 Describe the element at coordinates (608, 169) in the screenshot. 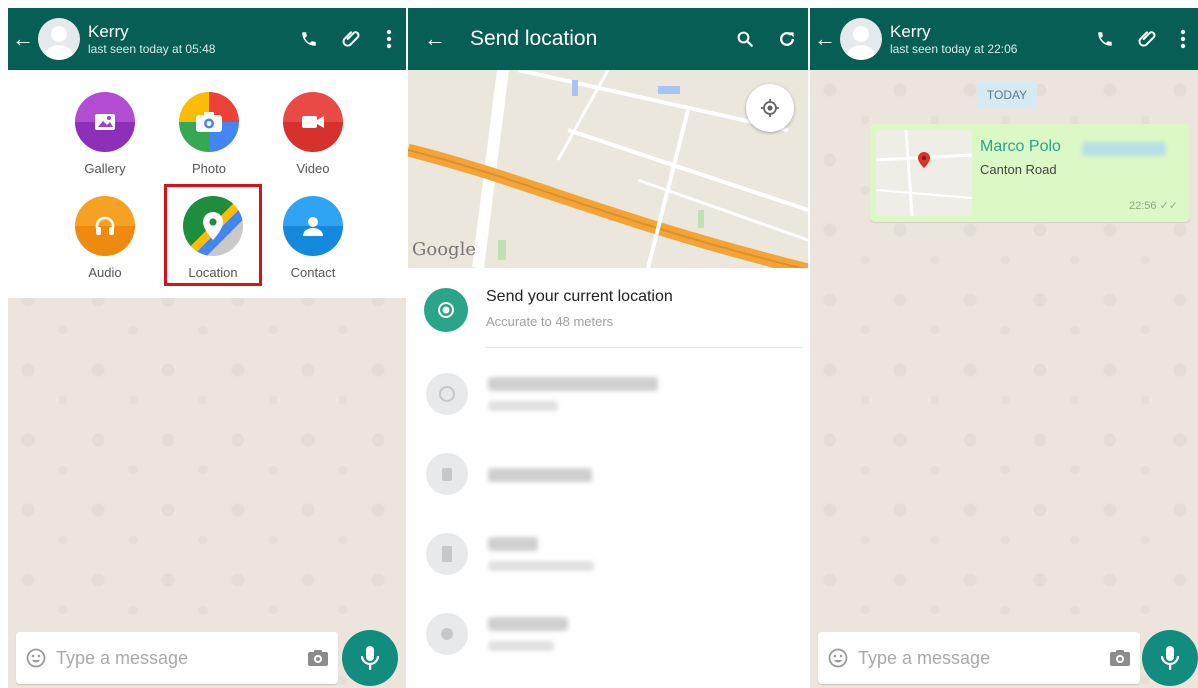

I see `map-view: Google` at that location.